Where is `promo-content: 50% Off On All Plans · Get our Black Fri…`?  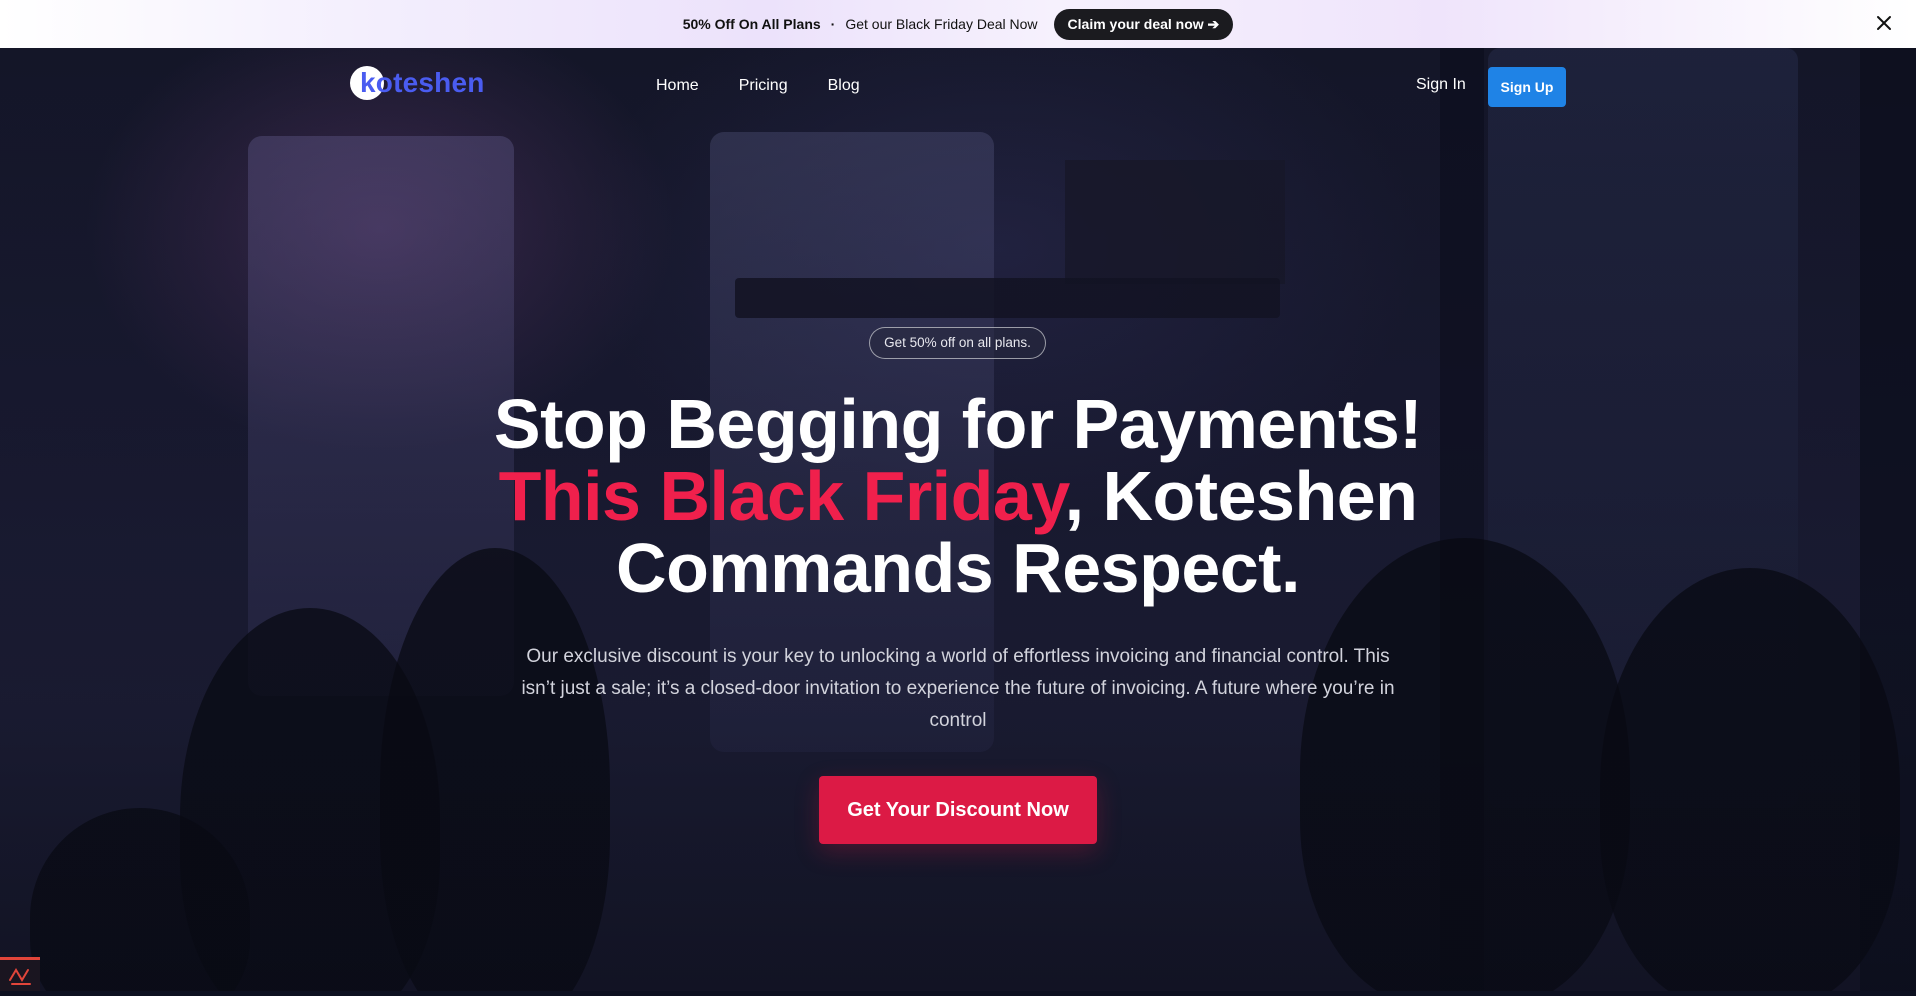 promo-content: 50% Off On All Plans · Get our Black Fri… is located at coordinates (958, 24).